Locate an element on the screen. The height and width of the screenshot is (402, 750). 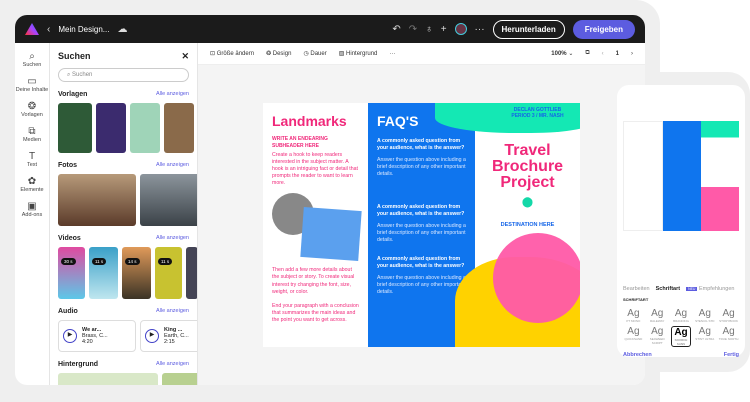
class-period: PERIOD 3 / MR. NASH is located at coordinates (537, 116).